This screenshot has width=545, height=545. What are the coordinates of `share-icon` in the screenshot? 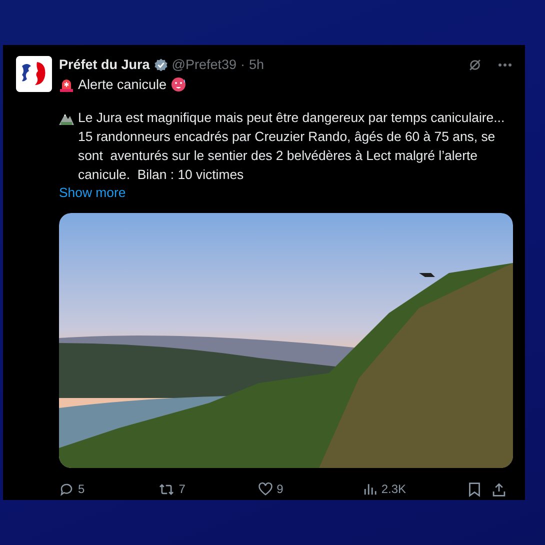 It's located at (499, 489).